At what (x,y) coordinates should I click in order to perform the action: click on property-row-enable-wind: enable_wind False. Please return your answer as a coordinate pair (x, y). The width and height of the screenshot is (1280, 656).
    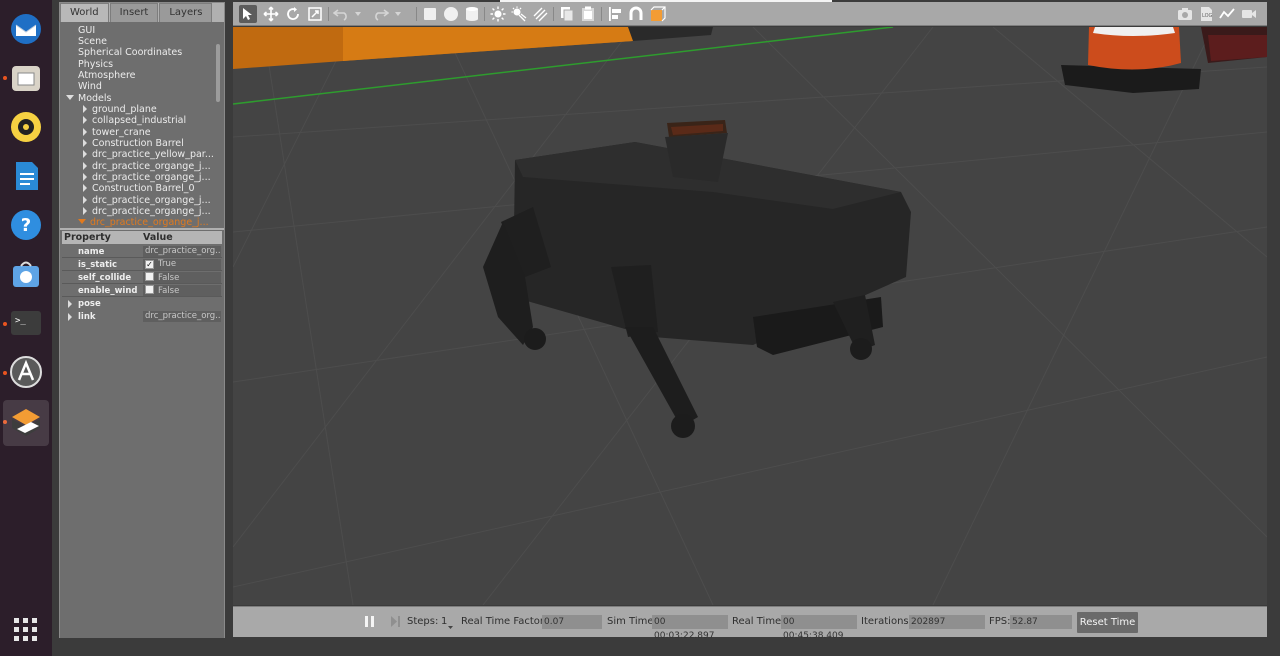
    Looking at the image, I should click on (142, 291).